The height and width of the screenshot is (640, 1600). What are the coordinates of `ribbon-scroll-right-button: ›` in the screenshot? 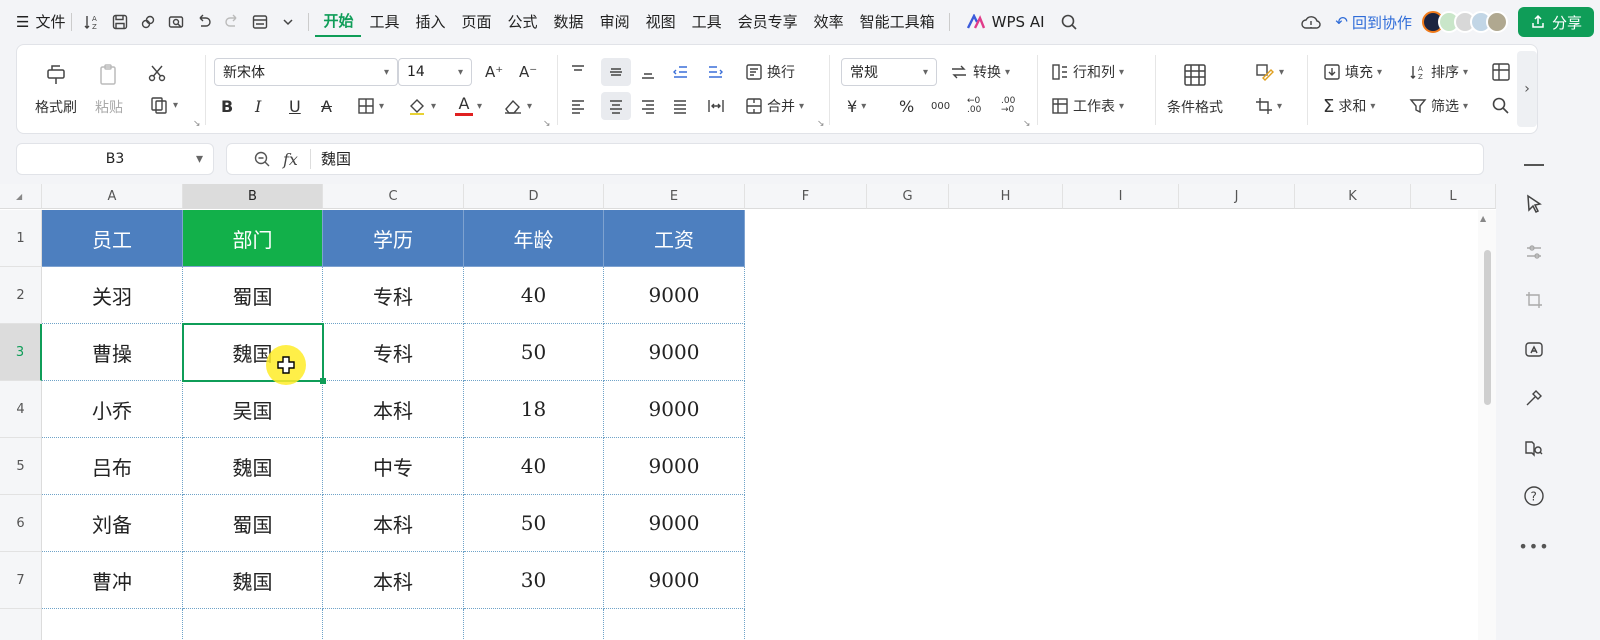 It's located at (1527, 89).